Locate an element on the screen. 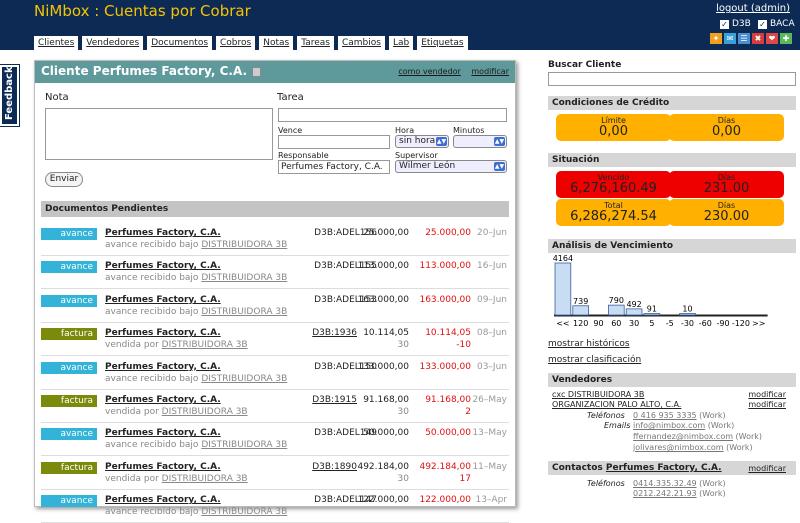  search-client-input is located at coordinates (672, 79).